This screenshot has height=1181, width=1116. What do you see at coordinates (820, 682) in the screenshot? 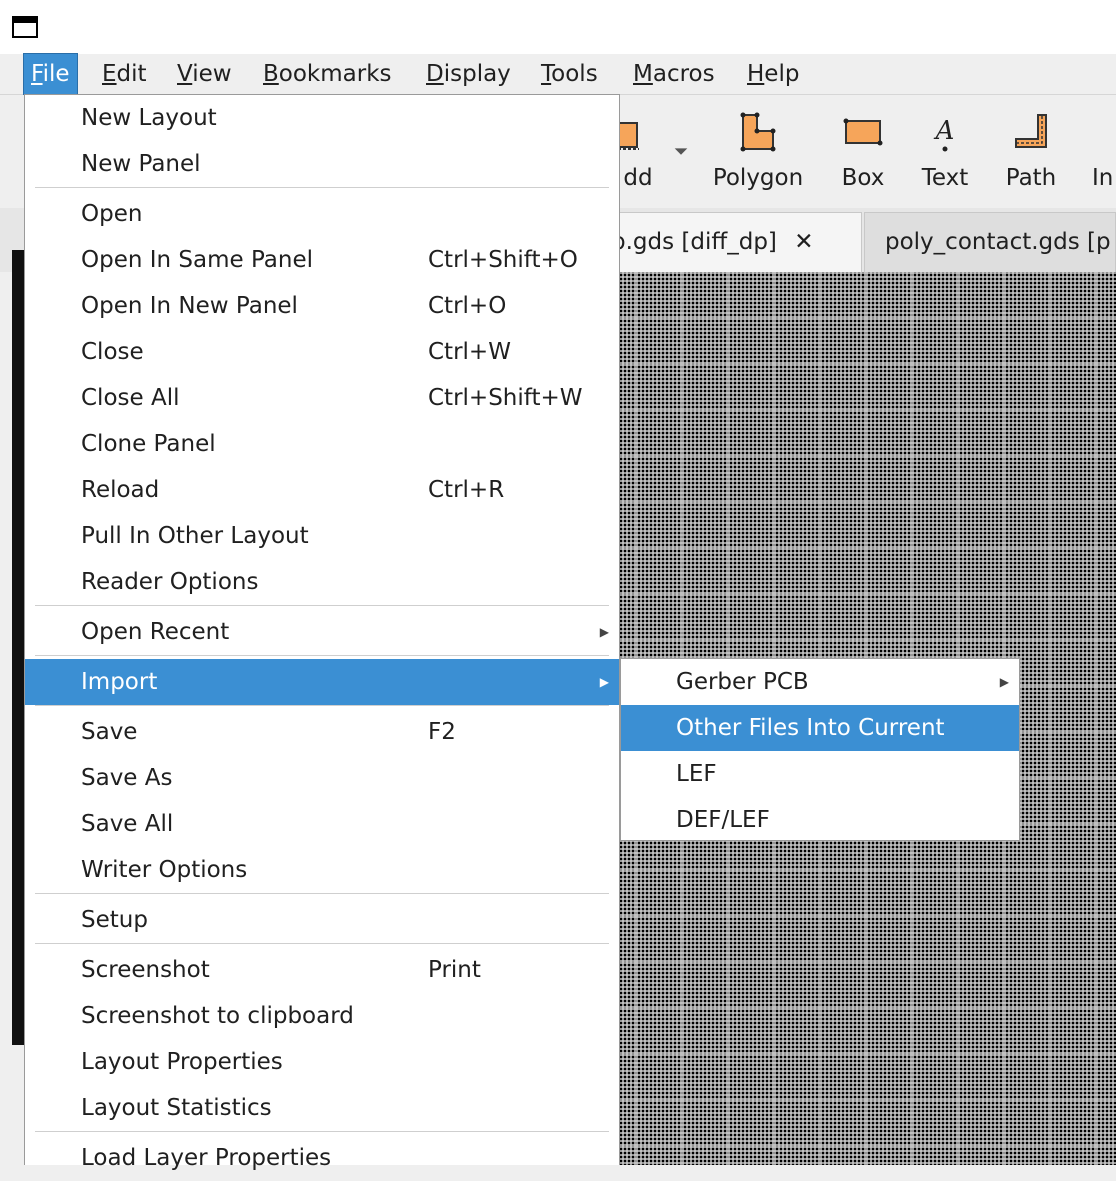
I see `menu-item-gerber-pcb: Gerber PCB ▶` at bounding box center [820, 682].